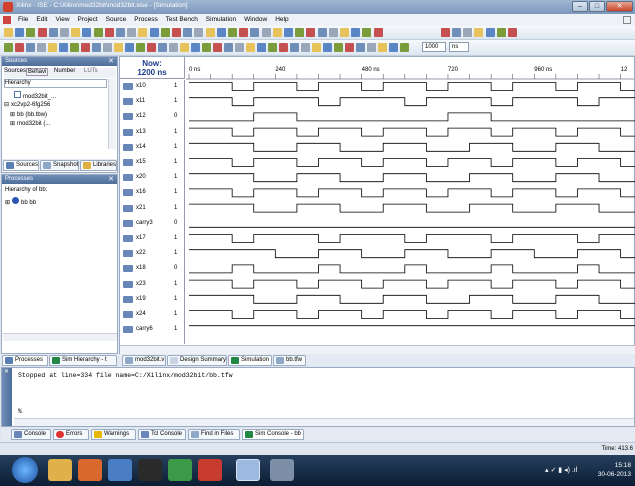 This screenshot has width=635, height=486. What do you see at coordinates (145, 20) in the screenshot?
I see `menu-process: Process` at bounding box center [145, 20].